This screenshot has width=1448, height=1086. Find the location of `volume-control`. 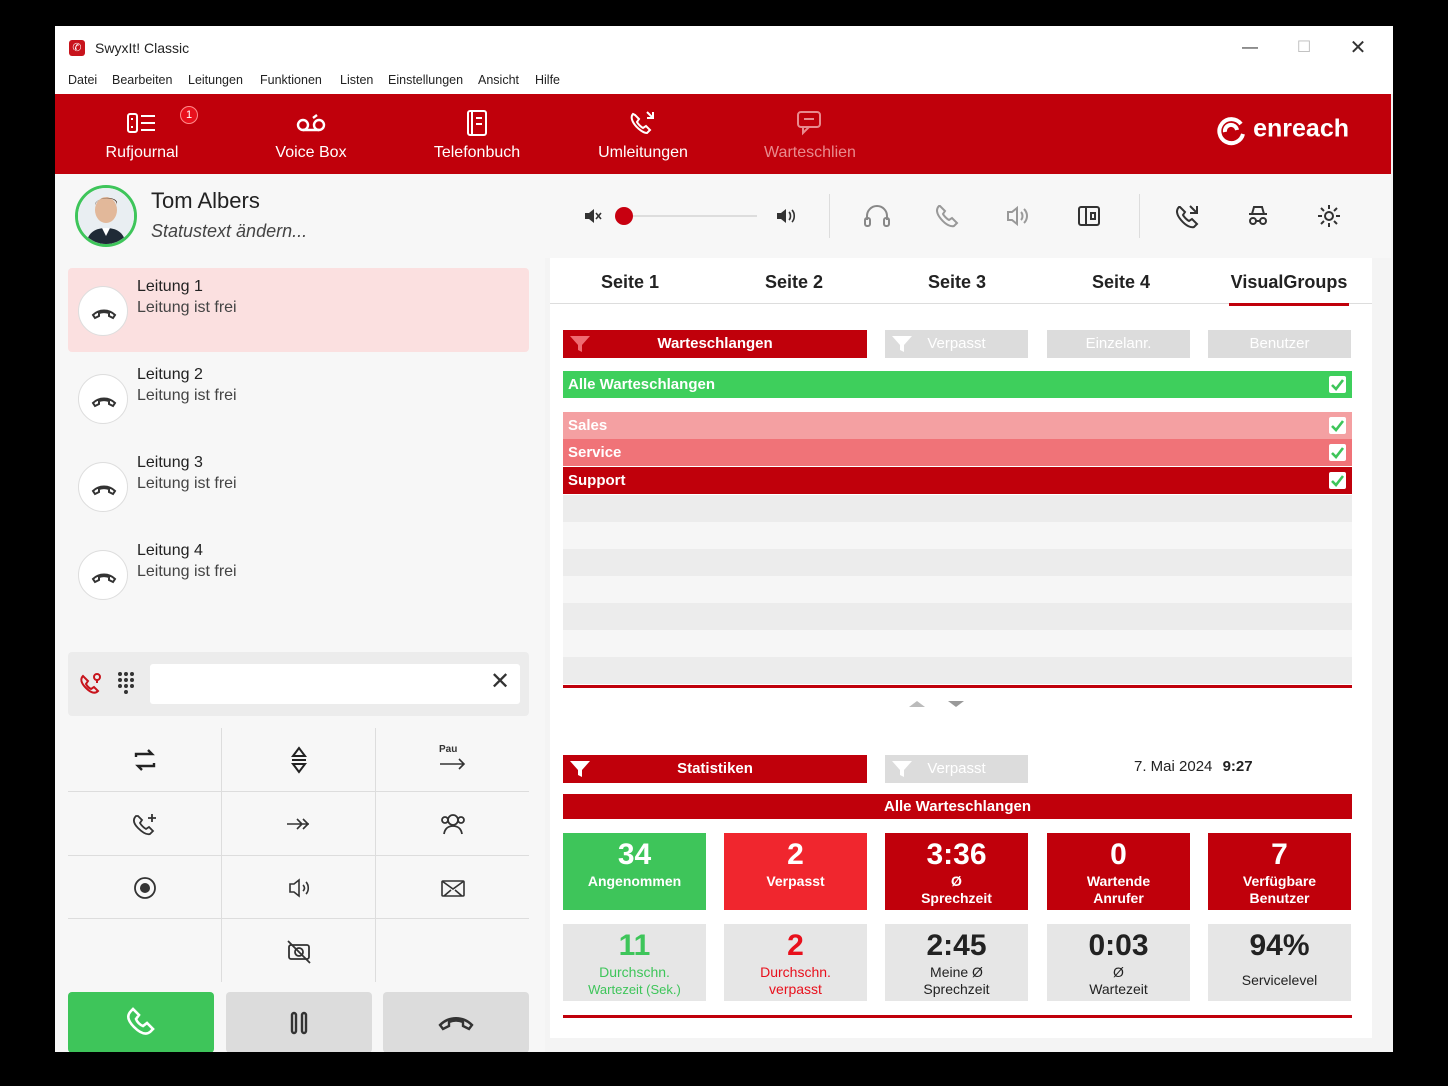

volume-control is located at coordinates (693, 216).